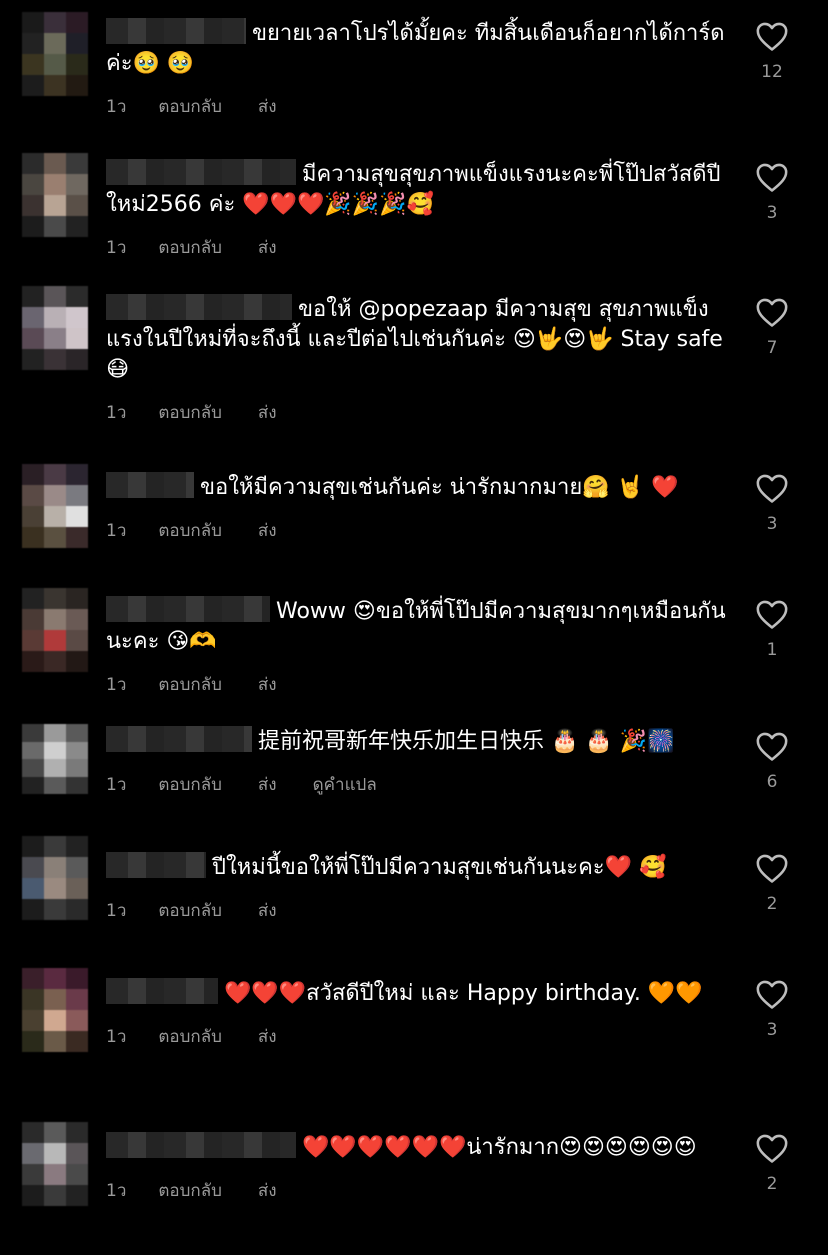 Image resolution: width=828 pixels, height=1255 pixels. What do you see at coordinates (772, 72) in the screenshot?
I see `like-count: 12` at bounding box center [772, 72].